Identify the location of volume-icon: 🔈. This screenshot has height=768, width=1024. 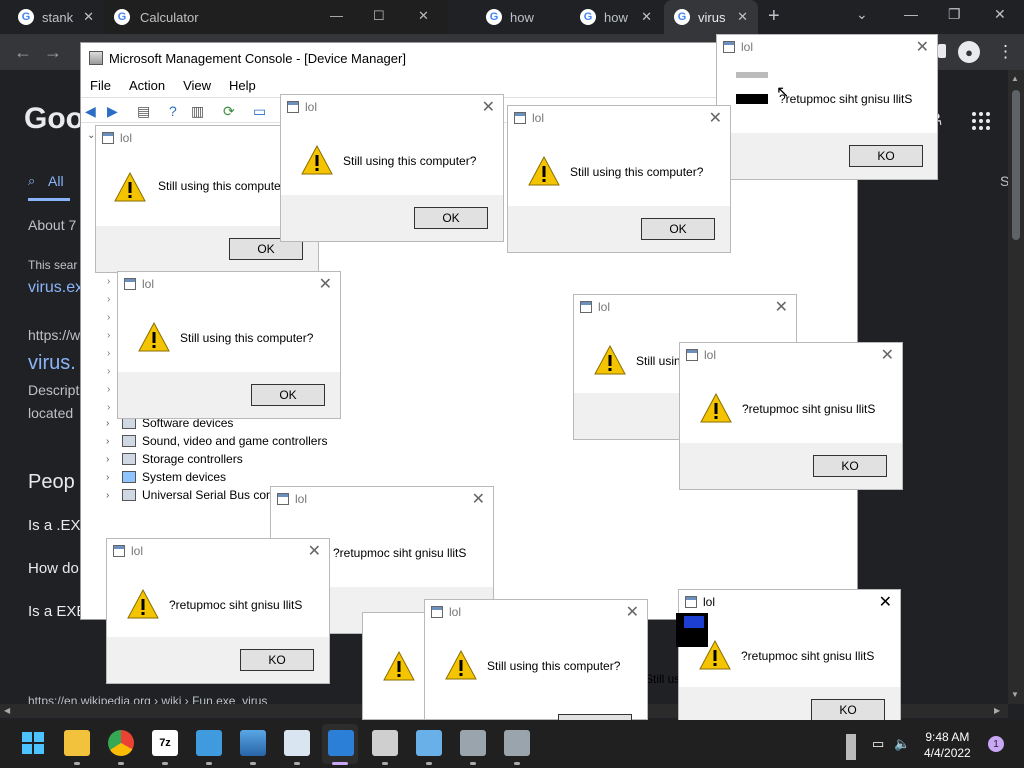
(902, 744).